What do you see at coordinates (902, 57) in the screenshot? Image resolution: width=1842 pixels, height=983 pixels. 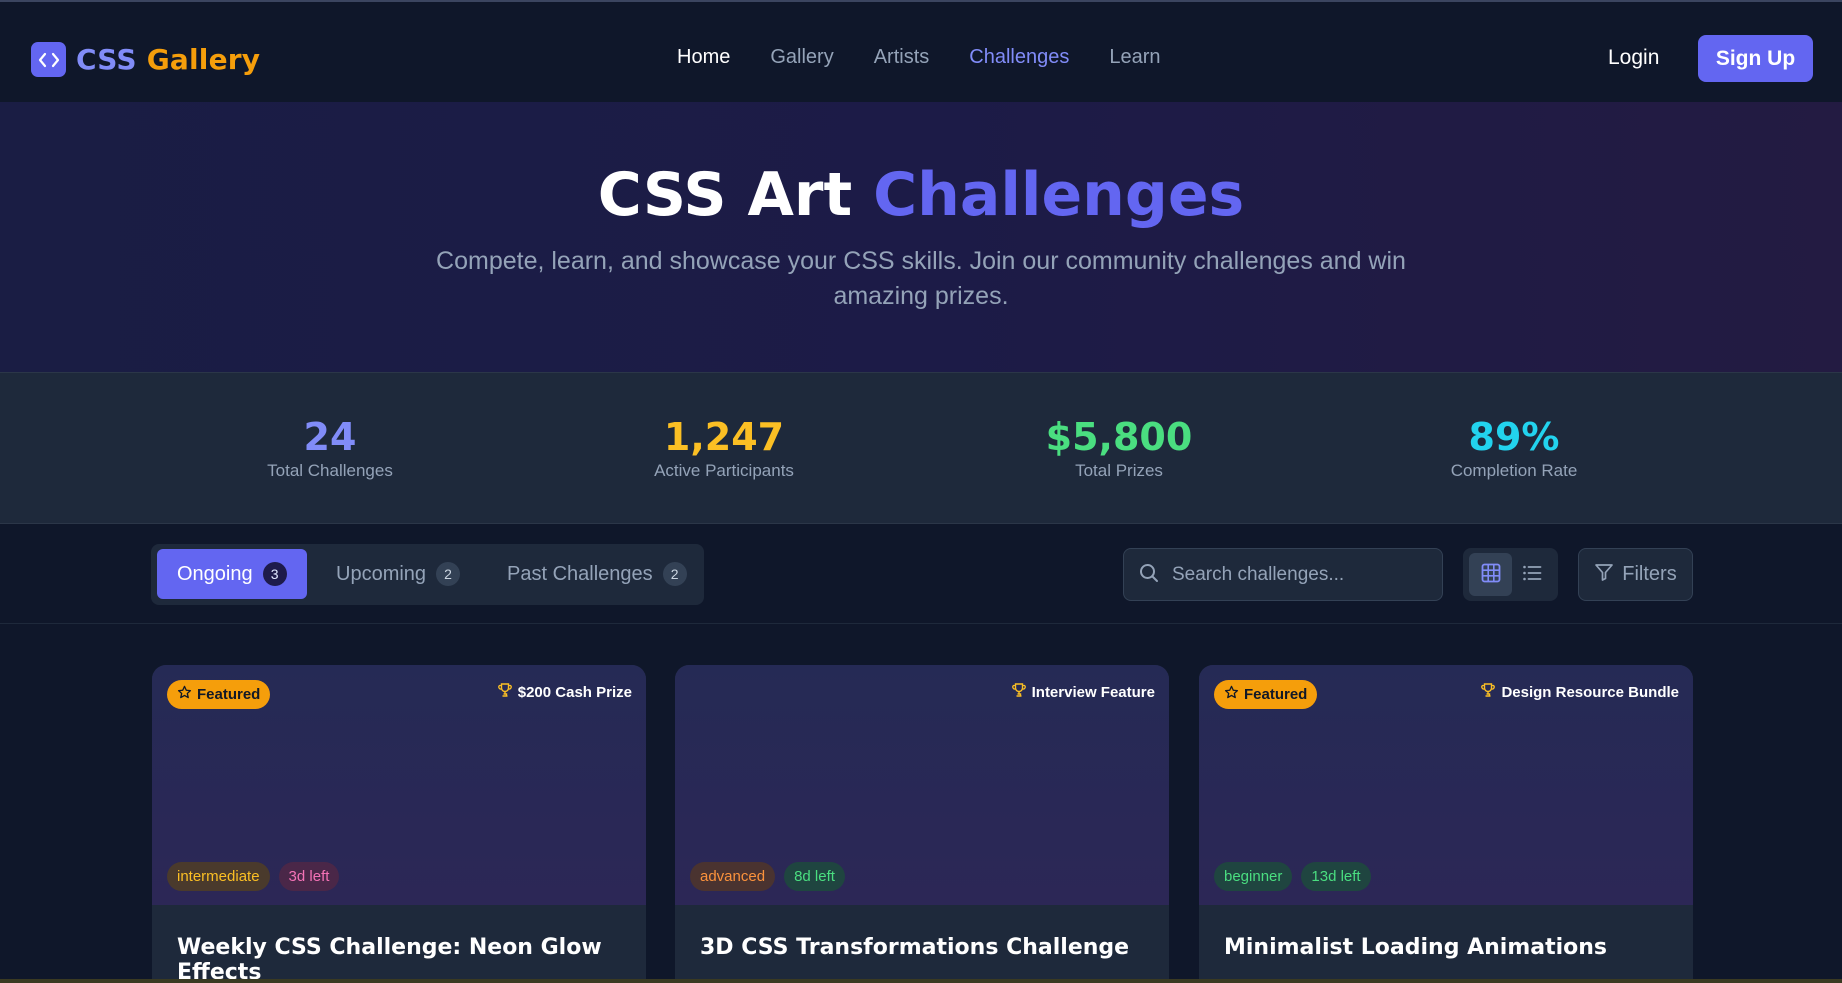 I see `nav-artists: Artists` at bounding box center [902, 57].